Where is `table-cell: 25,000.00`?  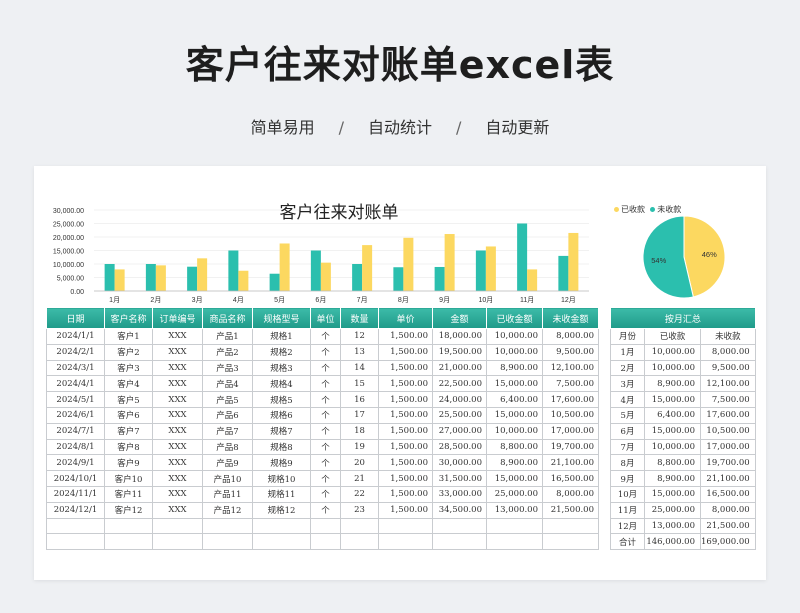 table-cell: 25,000.00 is located at coordinates (514, 494).